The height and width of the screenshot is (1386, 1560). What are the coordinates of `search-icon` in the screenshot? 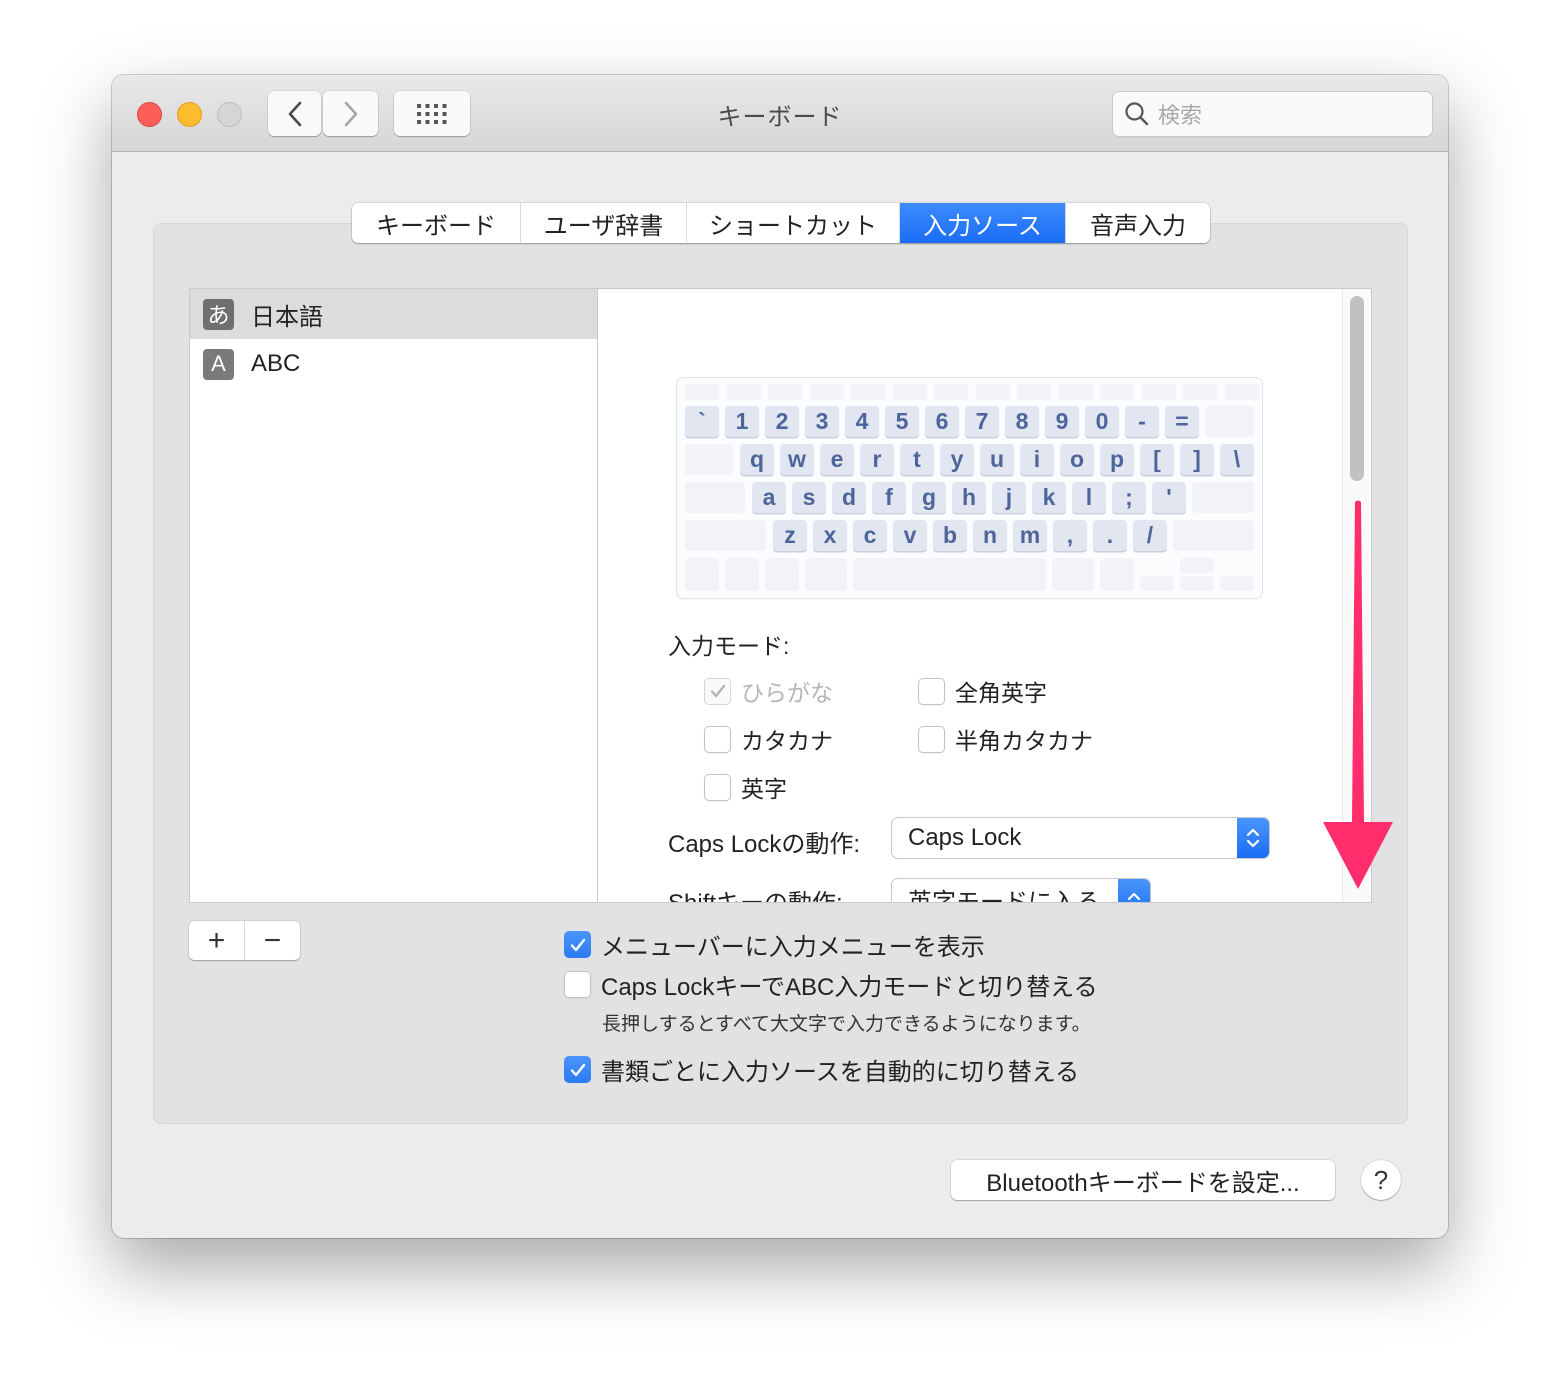 It's located at (1137, 114).